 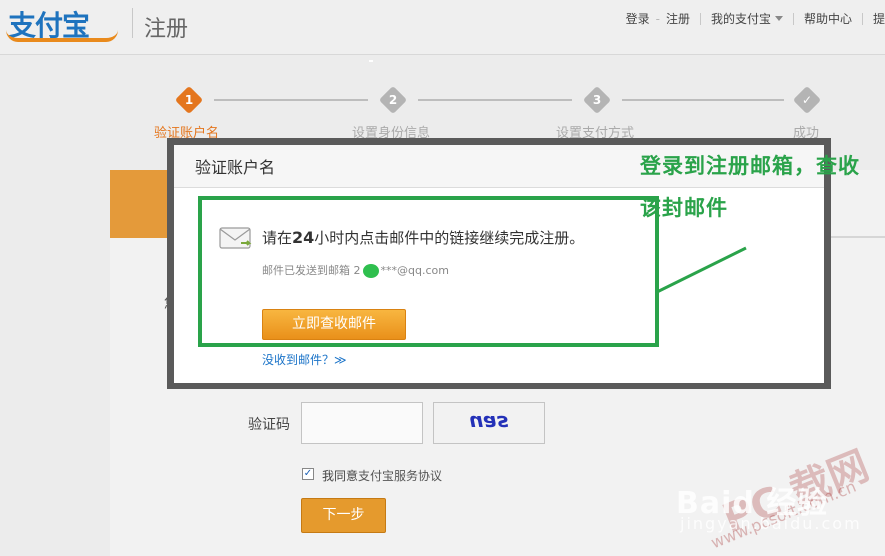 I want to click on captcha-image-text: uas, so click(x=489, y=423).